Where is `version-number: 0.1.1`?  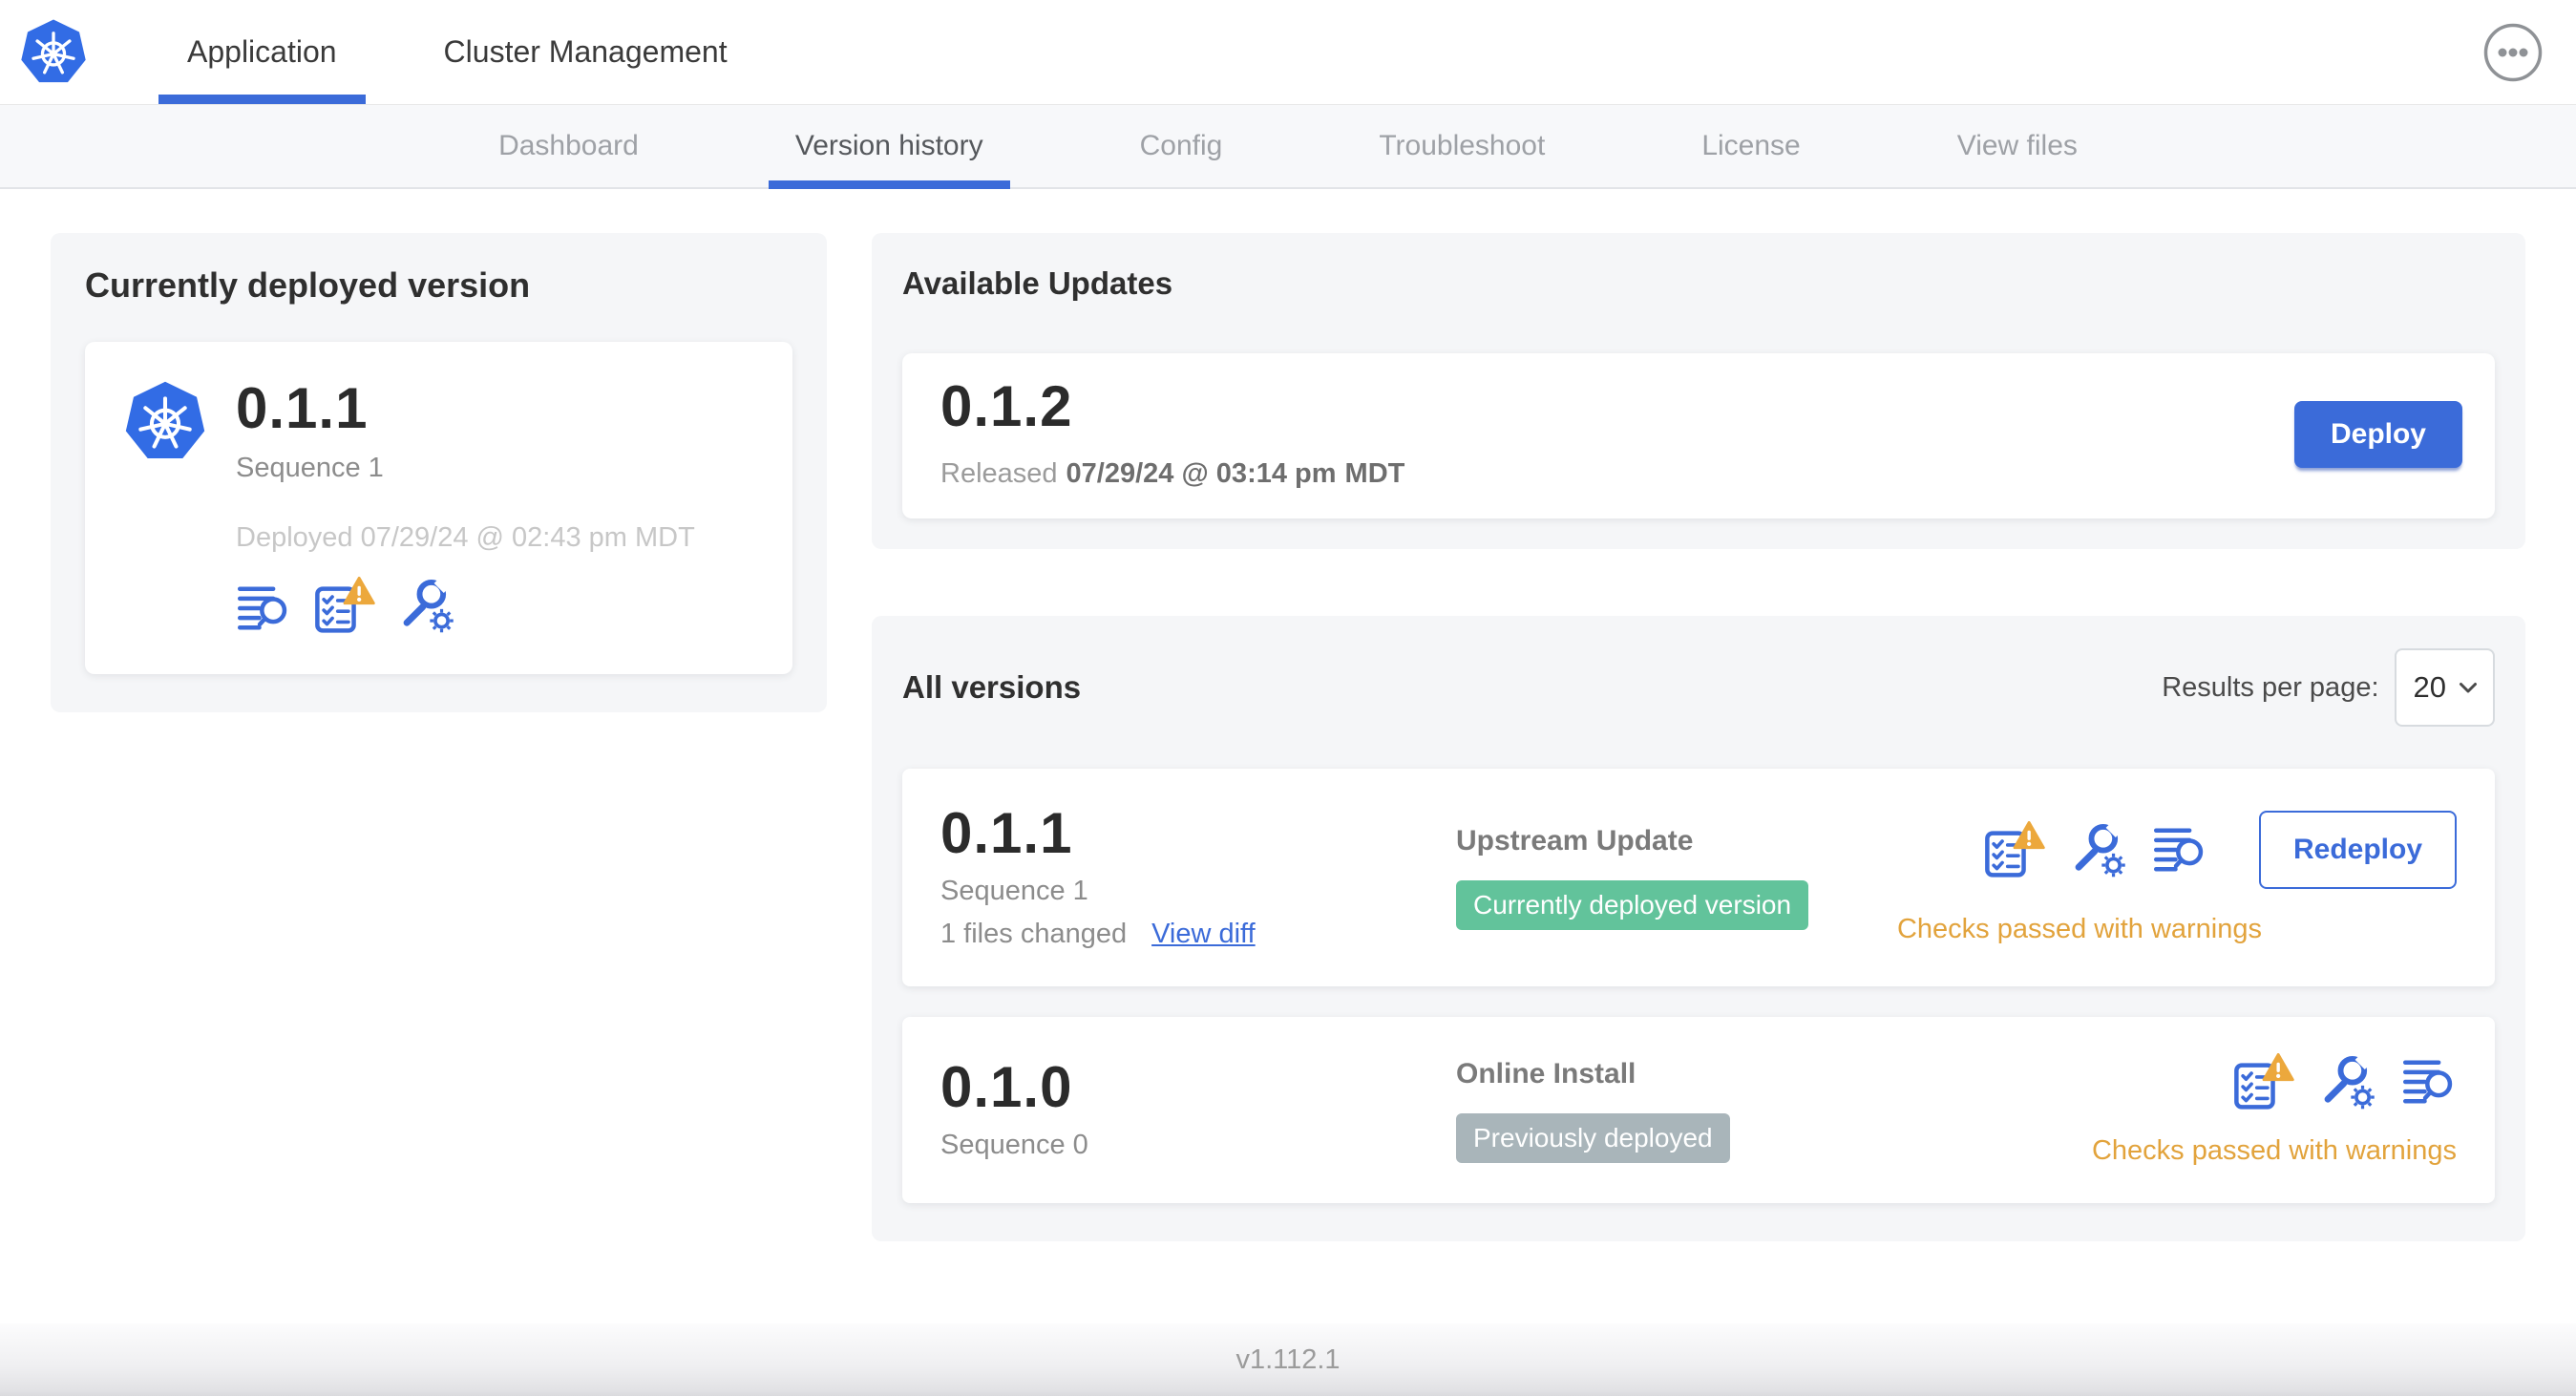 version-number: 0.1.1 is located at coordinates (1006, 833).